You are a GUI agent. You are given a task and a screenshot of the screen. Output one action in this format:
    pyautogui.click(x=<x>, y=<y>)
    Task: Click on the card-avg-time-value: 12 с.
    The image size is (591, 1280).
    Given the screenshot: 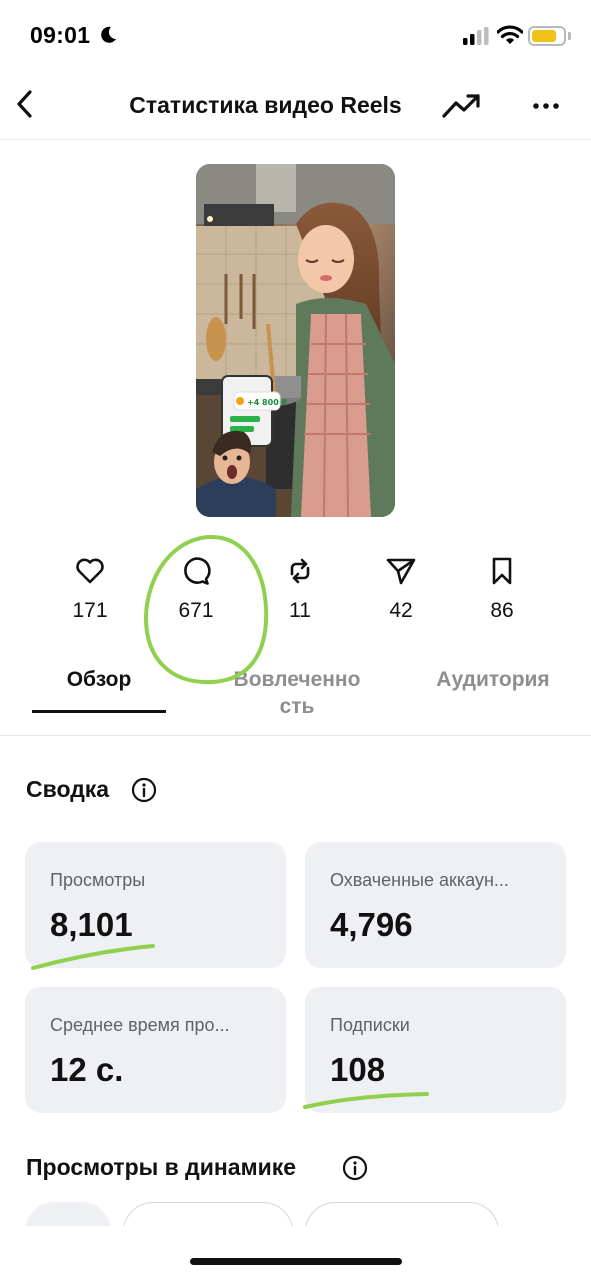 What is the action you would take?
    pyautogui.click(x=87, y=1069)
    